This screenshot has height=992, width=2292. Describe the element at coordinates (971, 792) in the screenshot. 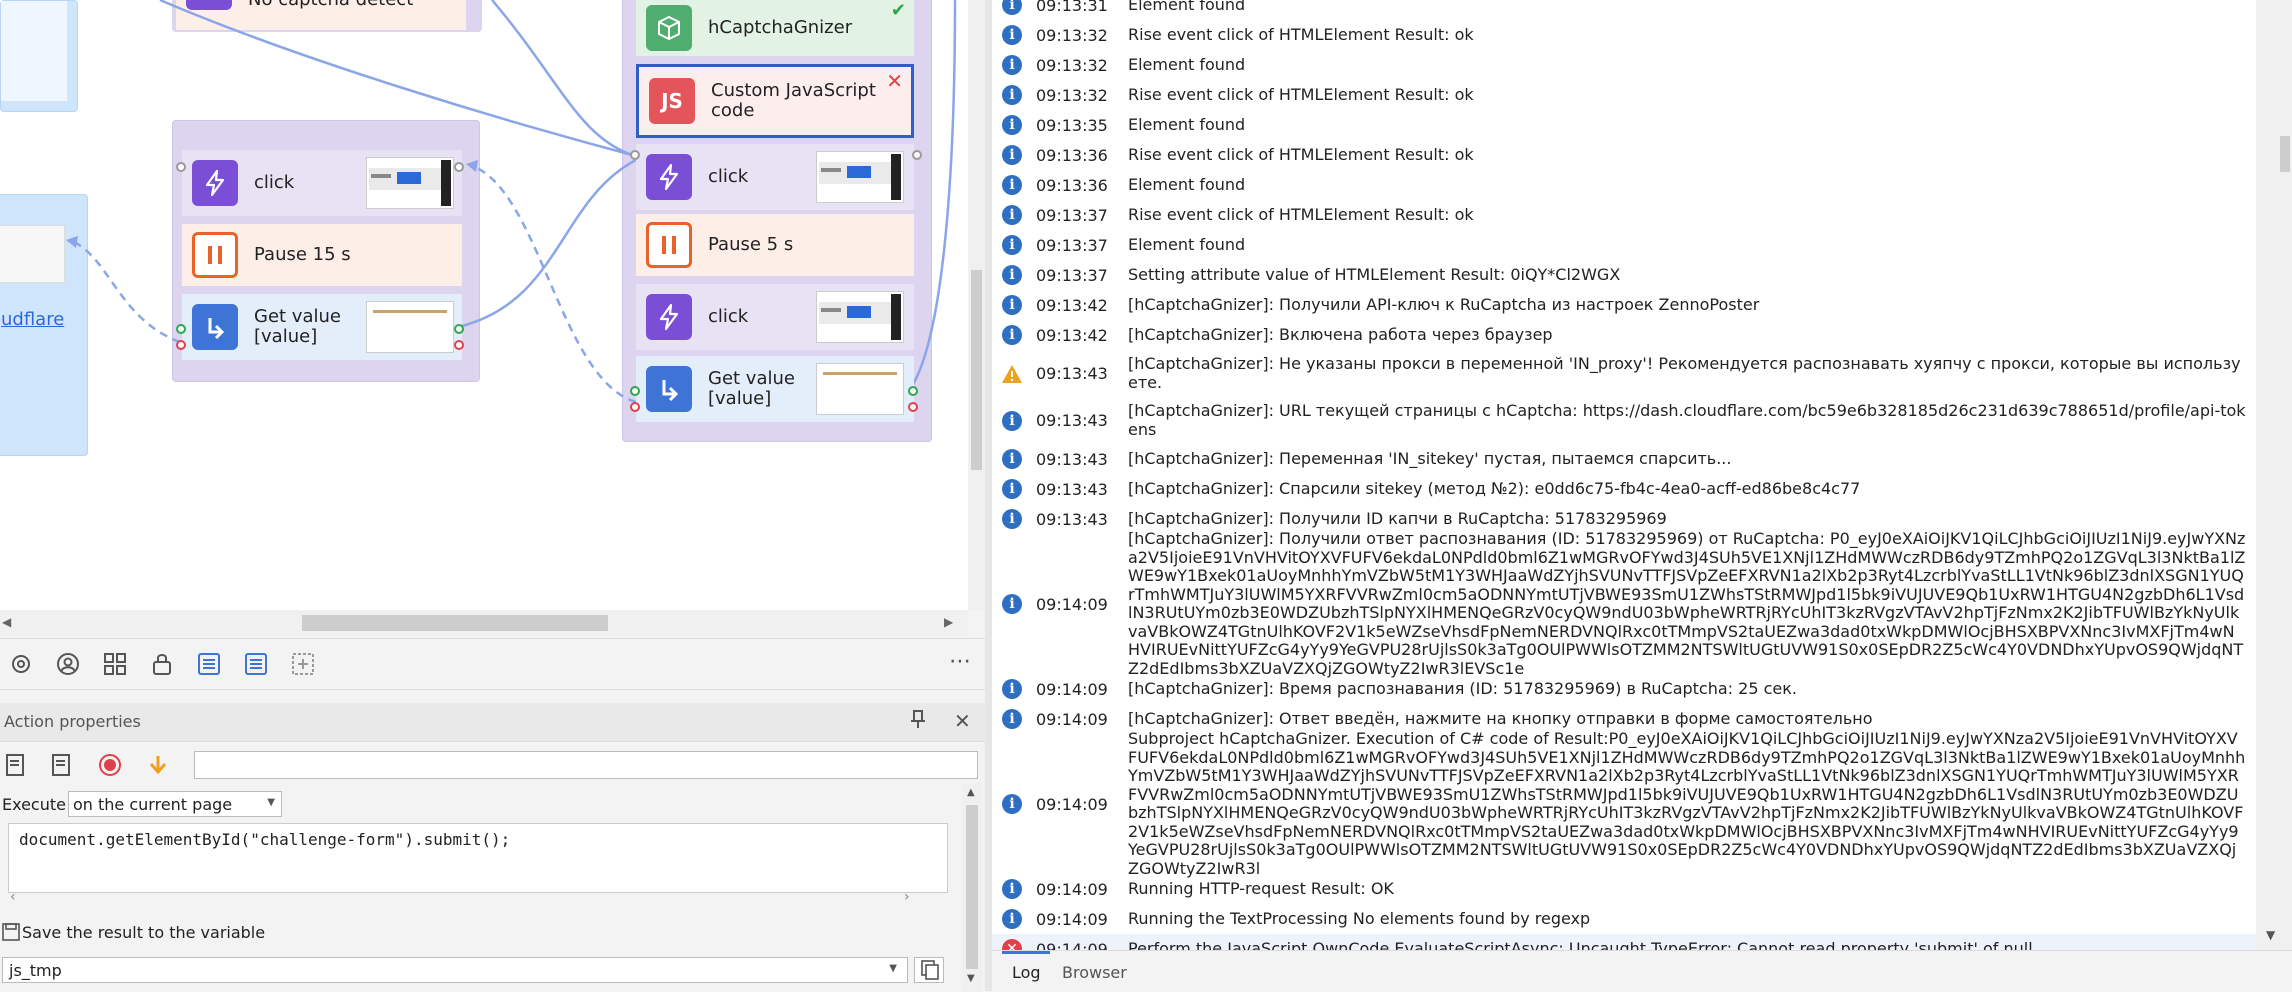

I see `scroll-up-icon: ▲` at that location.